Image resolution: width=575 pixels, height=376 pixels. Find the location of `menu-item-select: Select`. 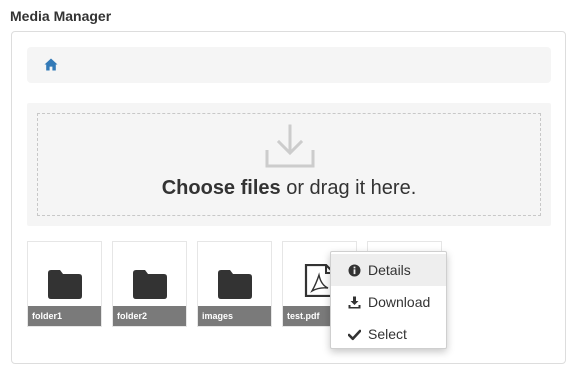

menu-item-select: Select is located at coordinates (388, 334).